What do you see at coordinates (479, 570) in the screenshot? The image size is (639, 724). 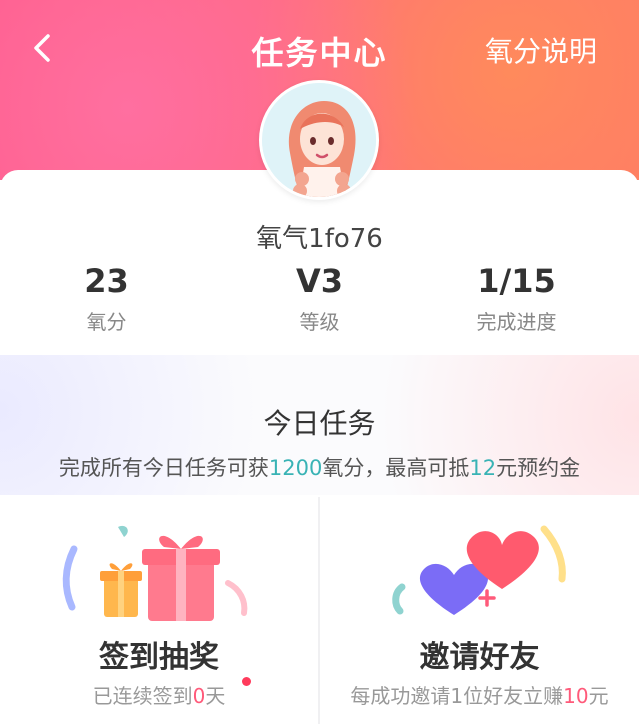 I see `hearts-icon` at bounding box center [479, 570].